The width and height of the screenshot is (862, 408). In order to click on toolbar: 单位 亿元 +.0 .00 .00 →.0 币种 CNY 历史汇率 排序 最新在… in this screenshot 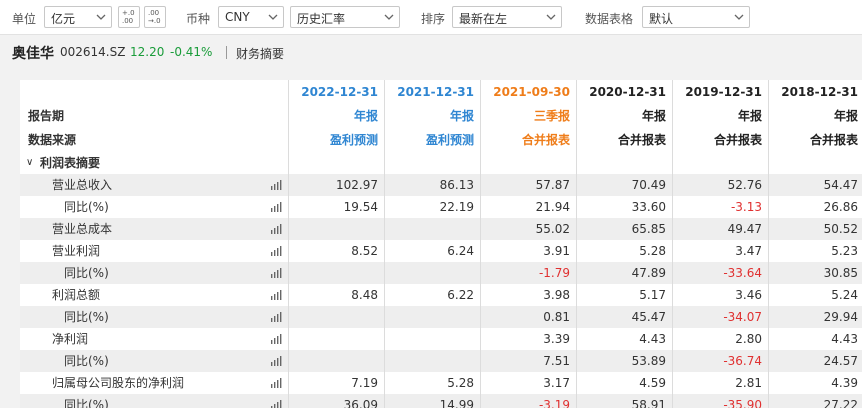, I will do `click(431, 17)`.